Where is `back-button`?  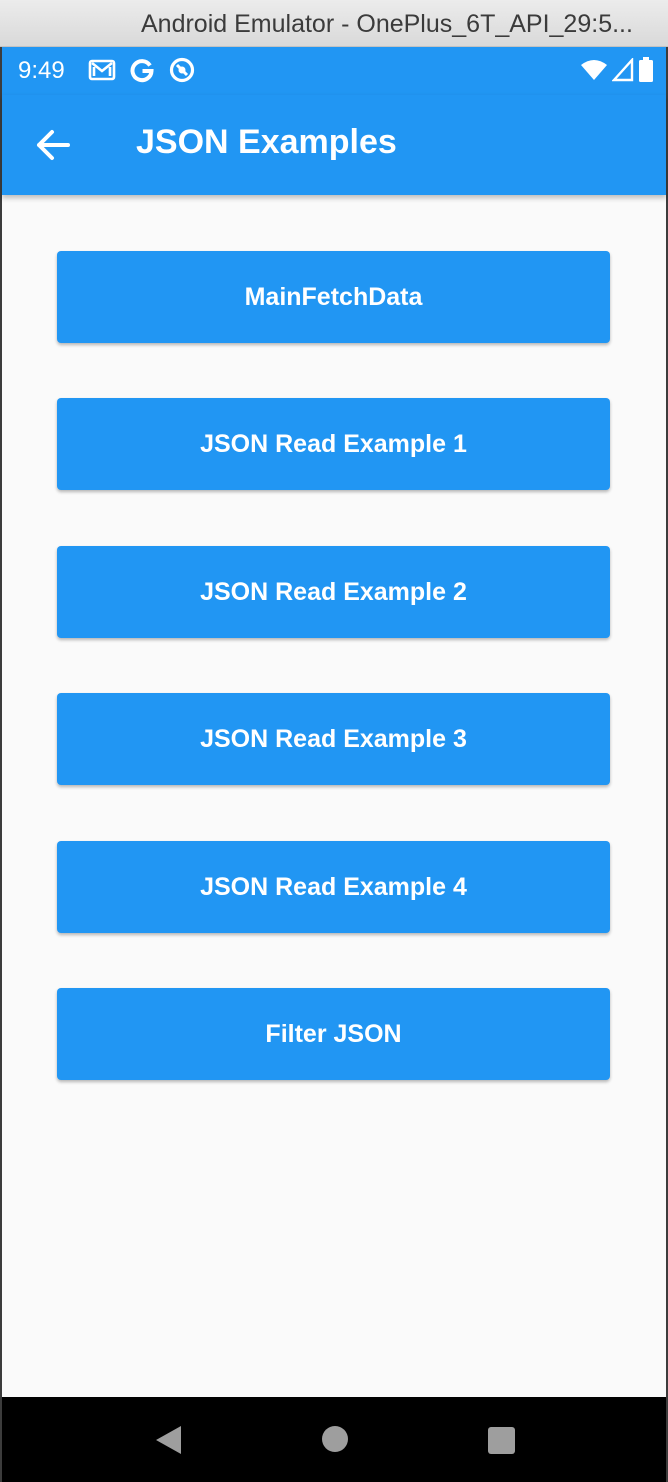 back-button is located at coordinates (56, 145).